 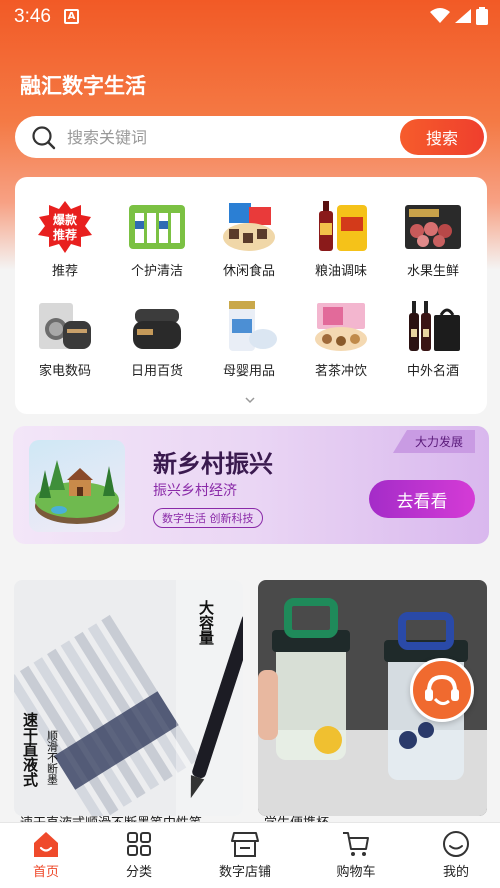 I want to click on banner-subtitle: 振兴乡村经济, so click(x=195, y=491).